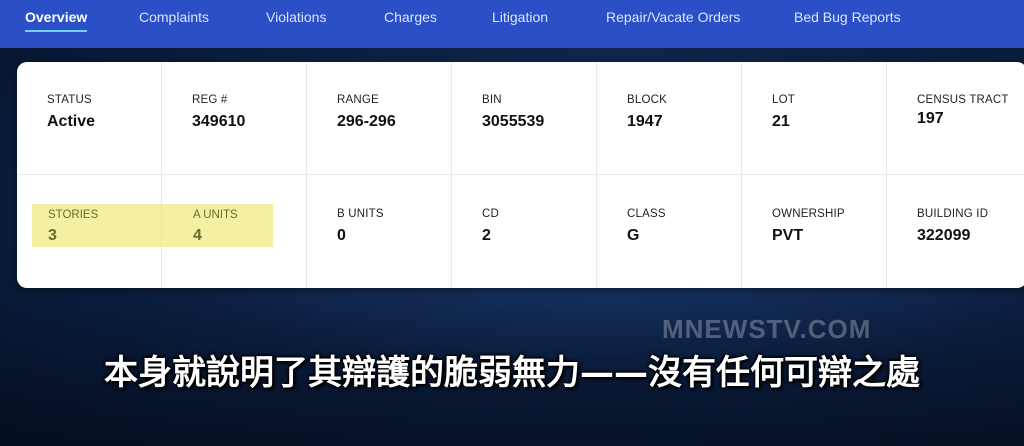 The height and width of the screenshot is (446, 1024). I want to click on field-value: 3055539, so click(513, 121).